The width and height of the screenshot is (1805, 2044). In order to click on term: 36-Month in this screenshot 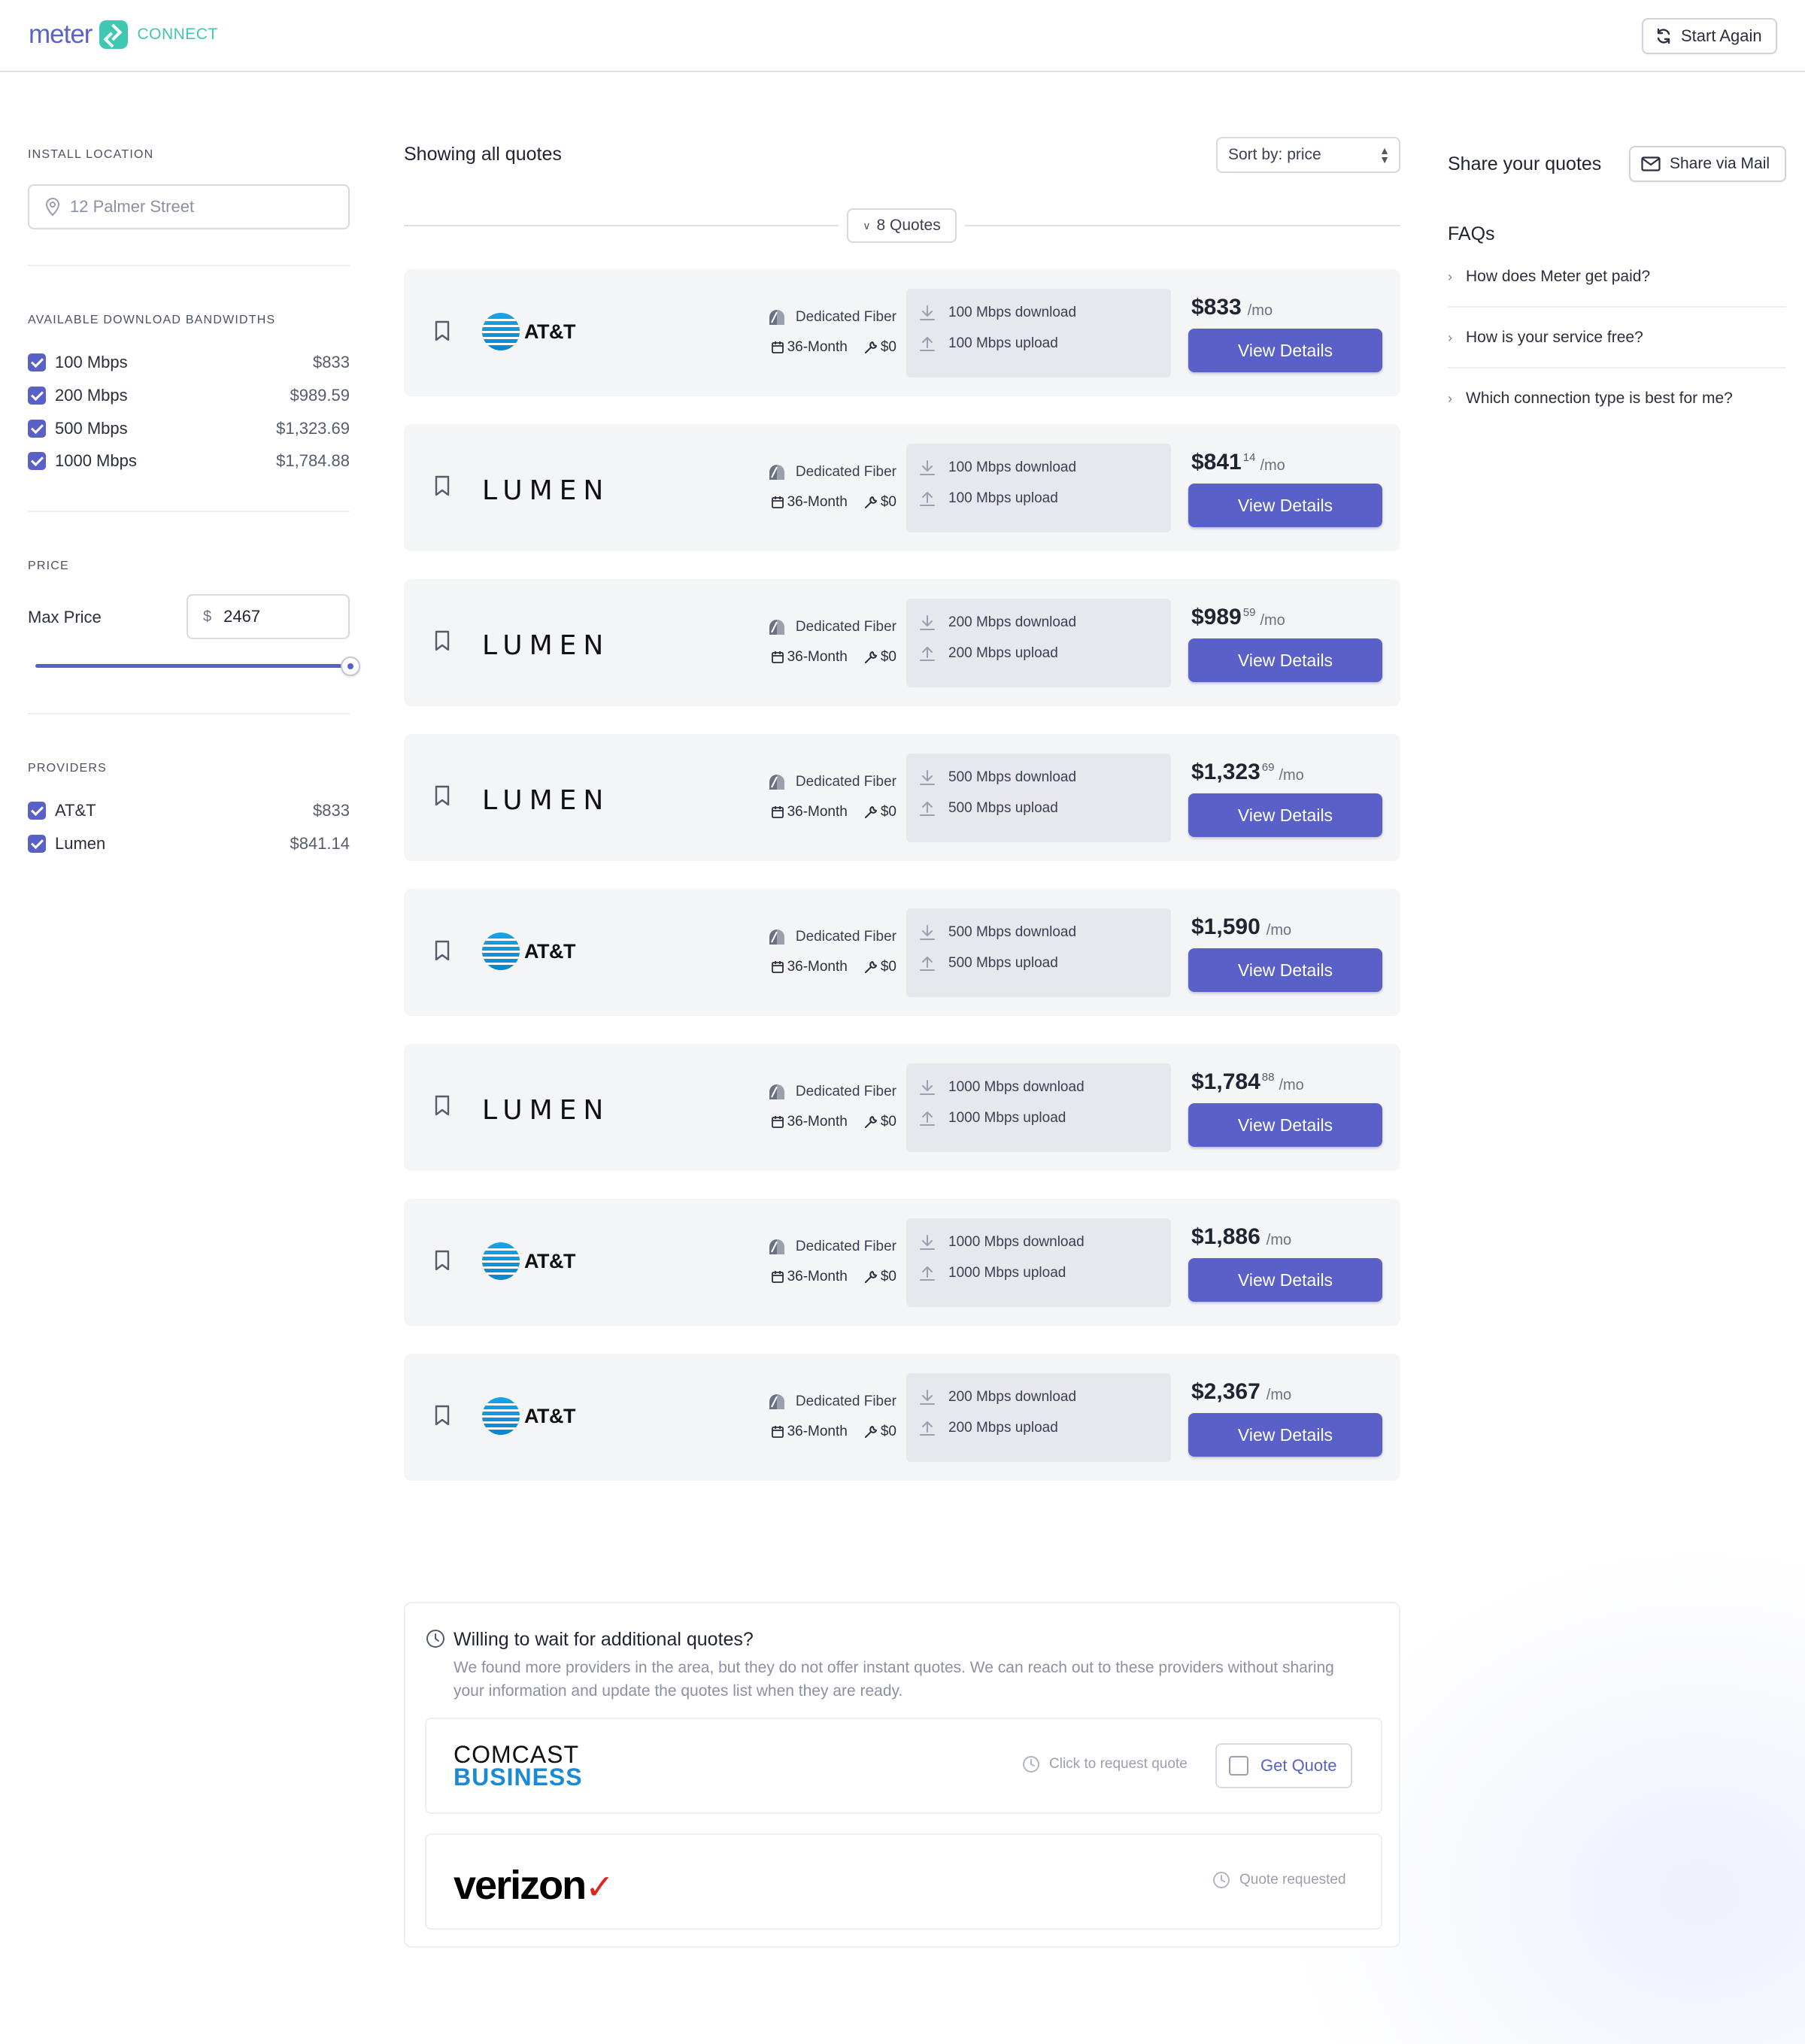, I will do `click(809, 1277)`.